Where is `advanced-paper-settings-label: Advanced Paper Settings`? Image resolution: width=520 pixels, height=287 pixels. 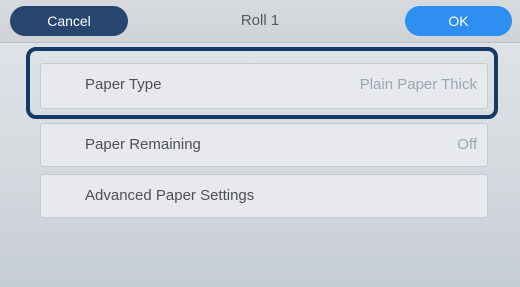
advanced-paper-settings-label: Advanced Paper Settings is located at coordinates (170, 195).